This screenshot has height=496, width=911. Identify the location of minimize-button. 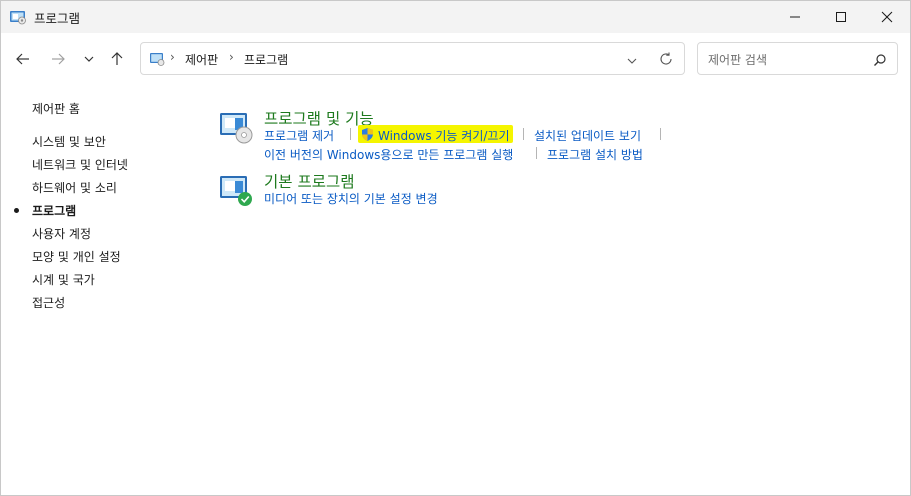
(795, 17).